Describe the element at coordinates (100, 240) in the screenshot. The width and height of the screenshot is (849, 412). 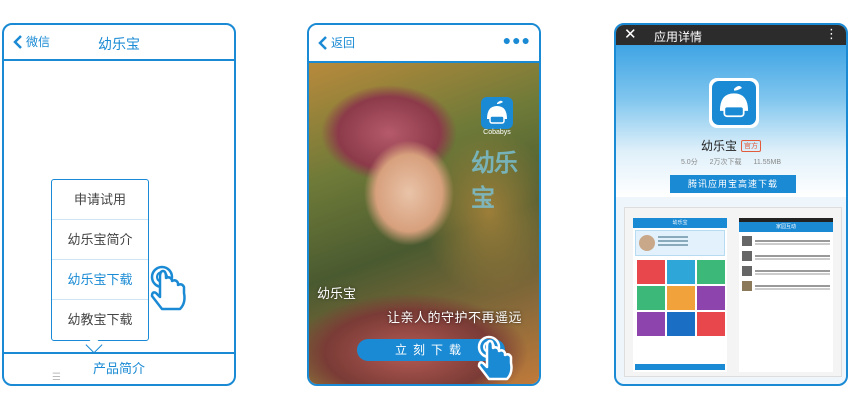
I see `menu-item-intro: 幼乐宝简介` at that location.